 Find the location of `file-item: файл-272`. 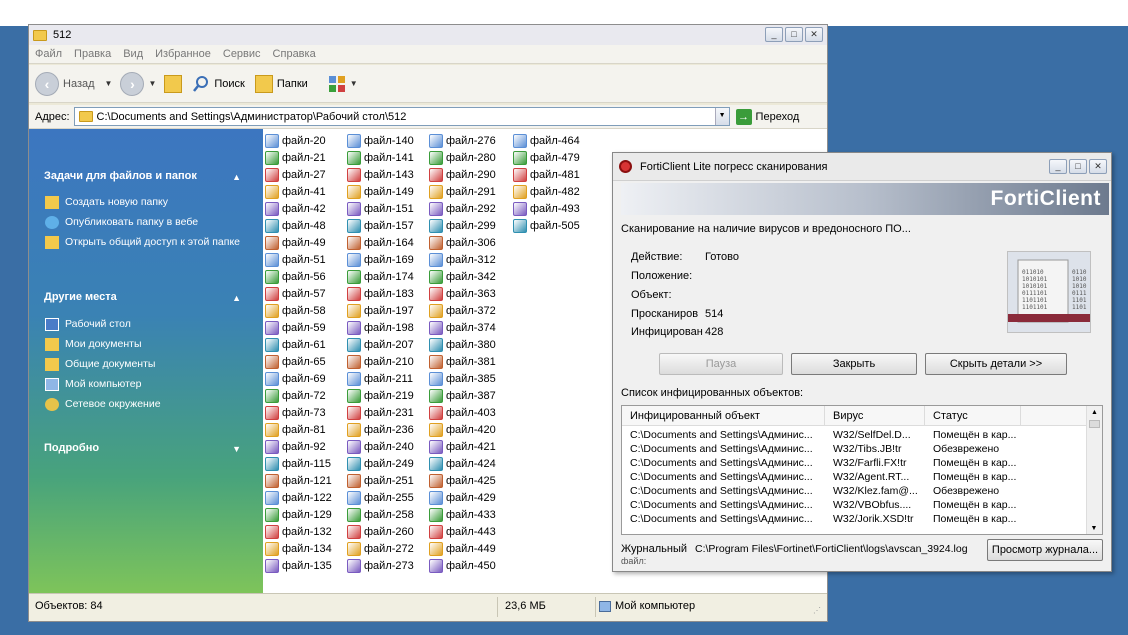

file-item: файл-272 is located at coordinates (380, 548).